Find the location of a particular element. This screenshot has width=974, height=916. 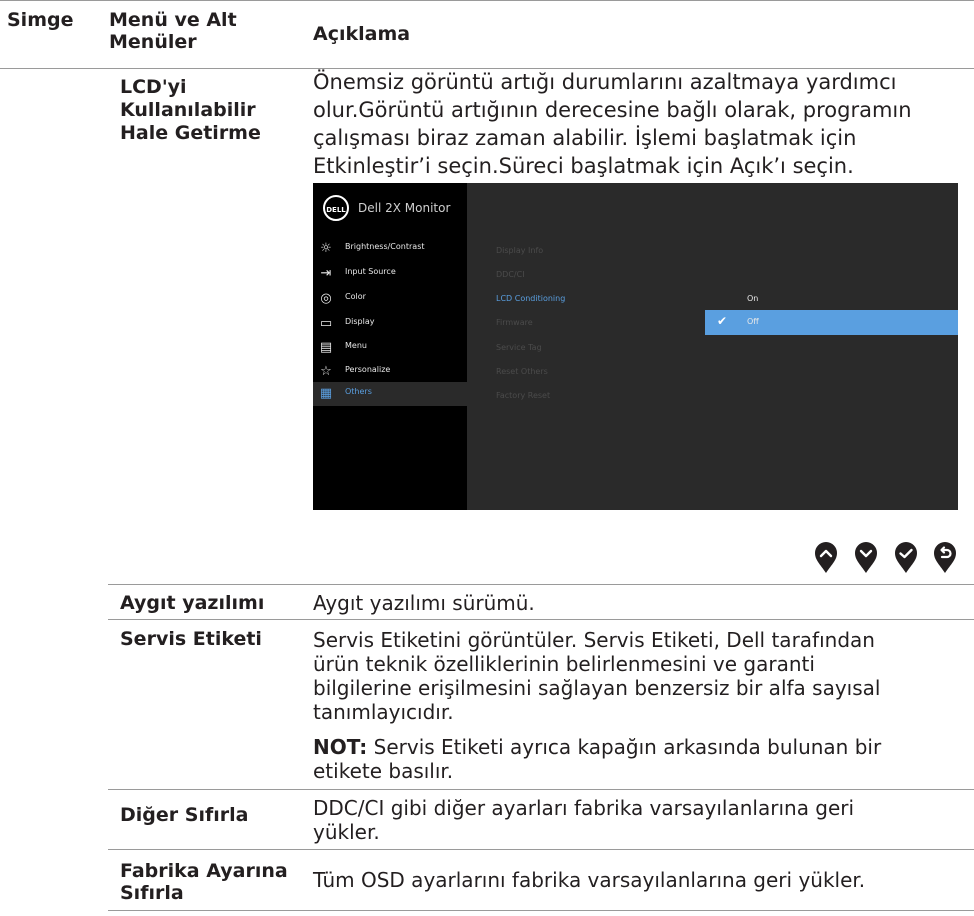

down-button is located at coordinates (866, 558).